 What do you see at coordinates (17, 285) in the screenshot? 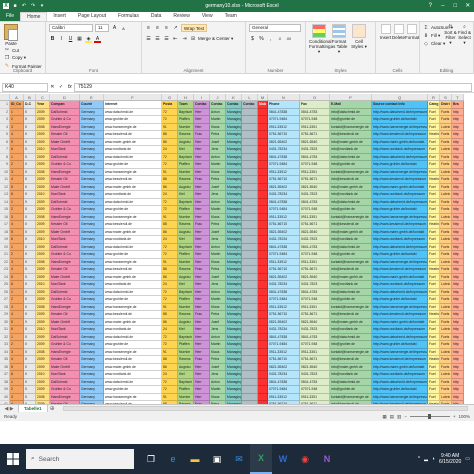
I see `grid-cell: 6` at bounding box center [17, 285].